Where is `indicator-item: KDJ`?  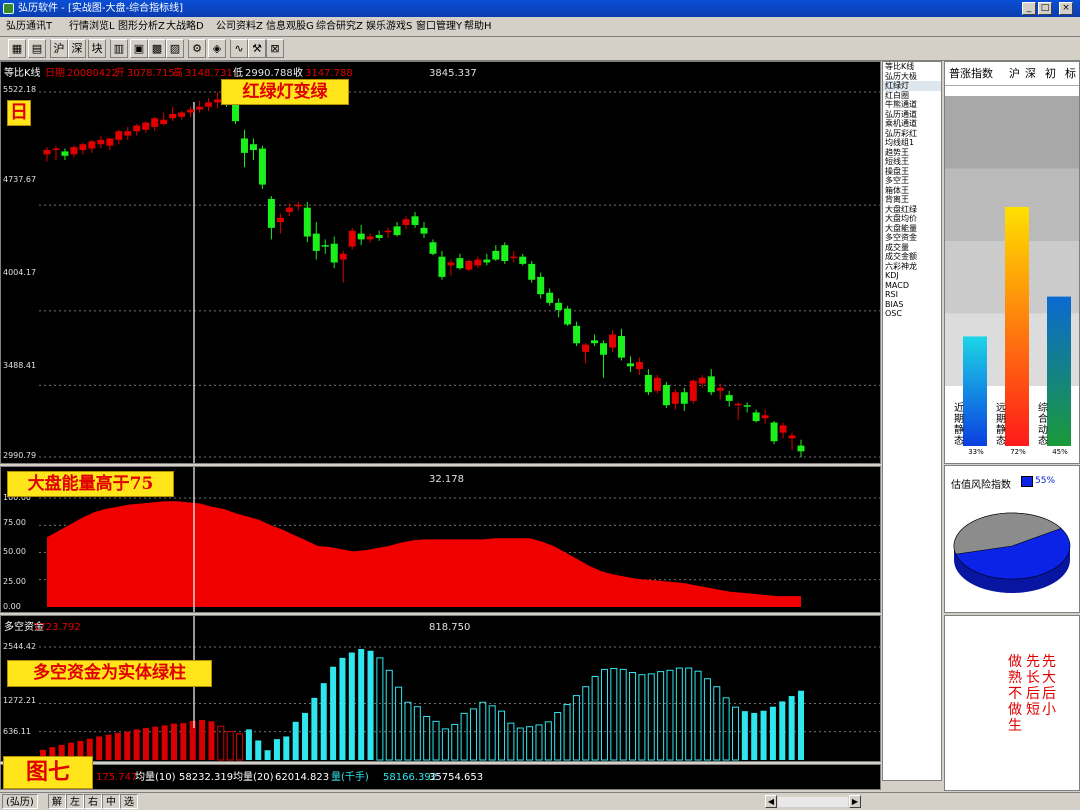
indicator-item: KDJ is located at coordinates (912, 276).